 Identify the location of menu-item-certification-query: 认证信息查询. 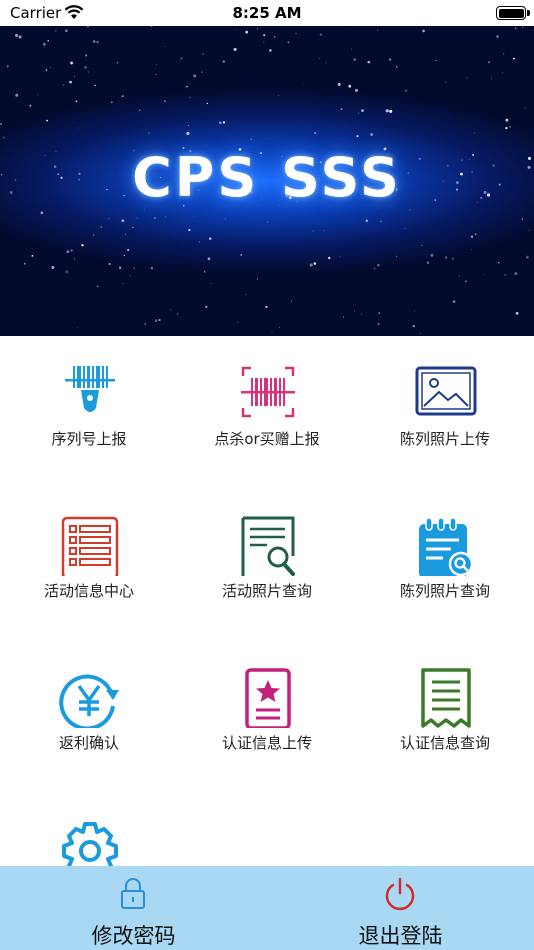
(445, 715).